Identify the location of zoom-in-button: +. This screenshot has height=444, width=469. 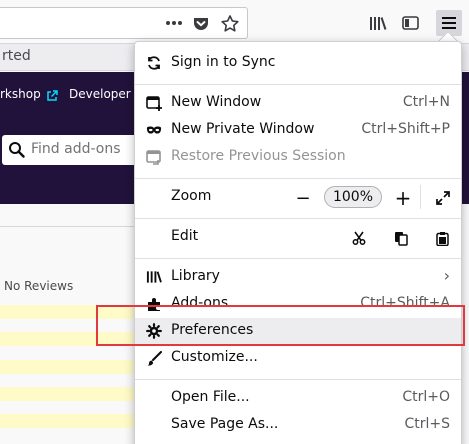
(403, 198).